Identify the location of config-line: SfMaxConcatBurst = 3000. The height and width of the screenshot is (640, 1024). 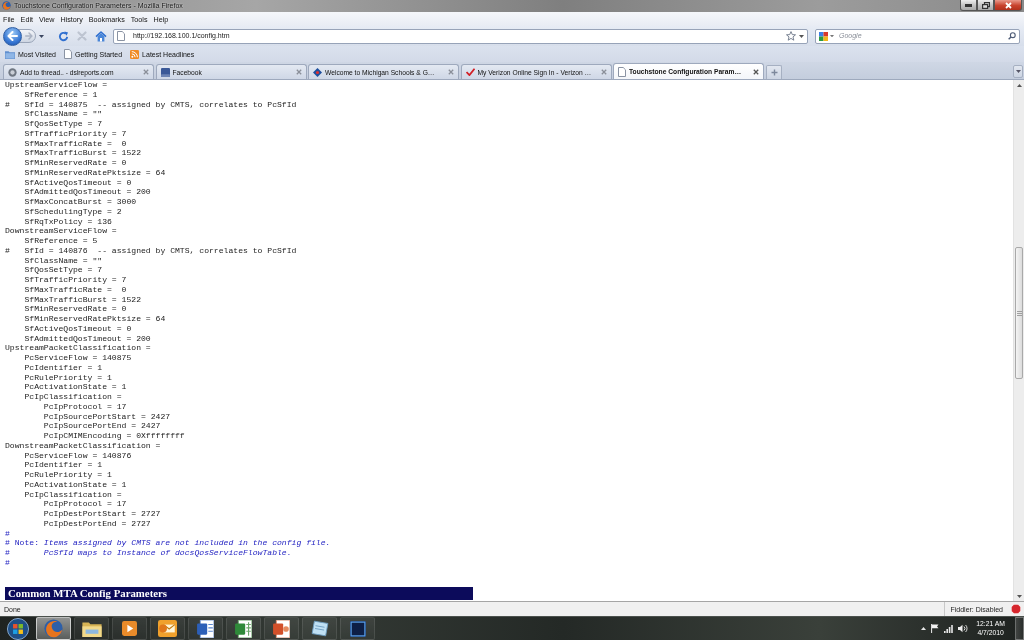
(80, 202).